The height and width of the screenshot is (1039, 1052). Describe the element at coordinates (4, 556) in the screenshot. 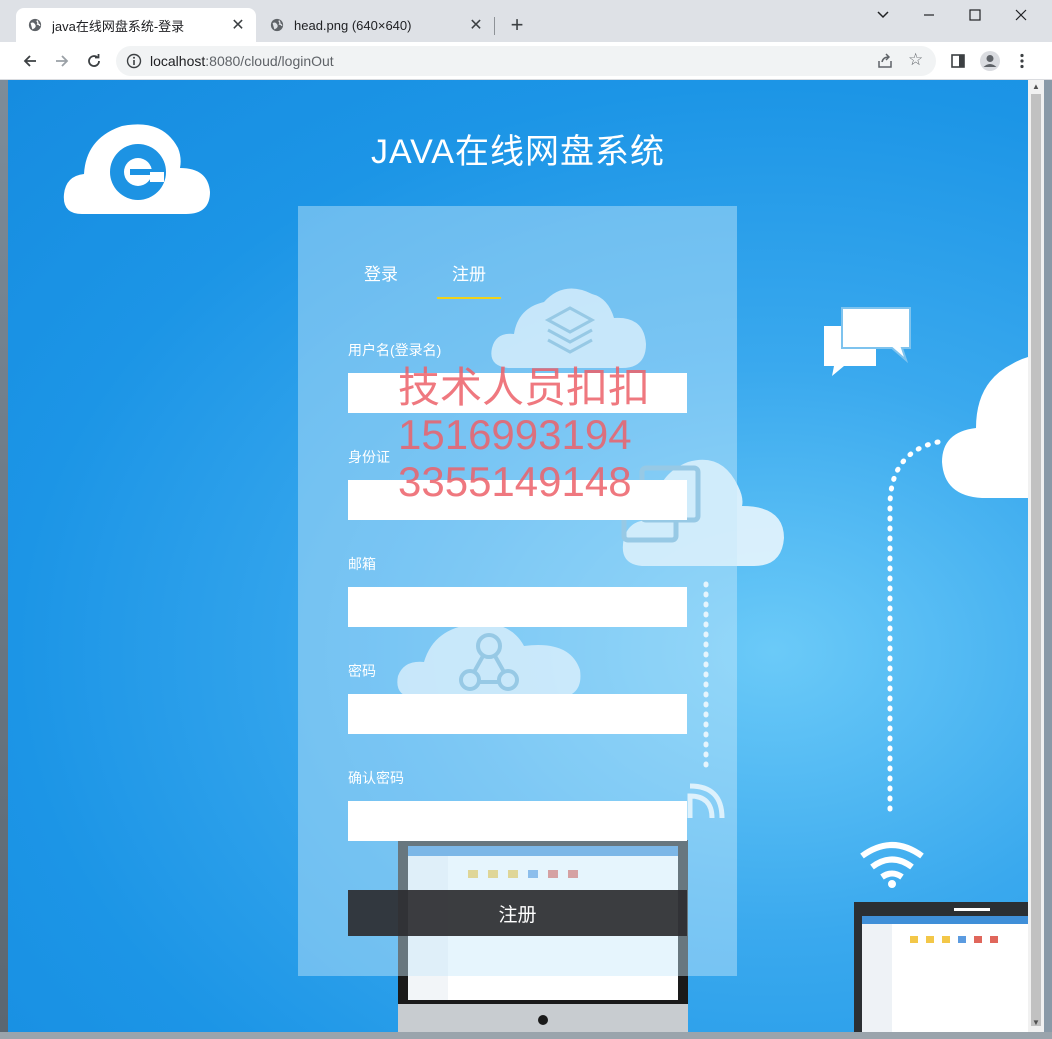

I see `desktop-background-edge` at that location.